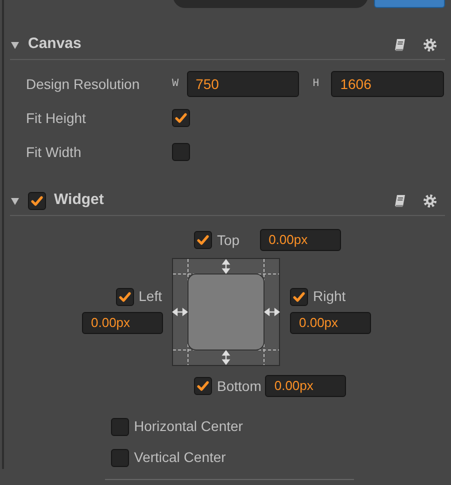  I want to click on anchor-label: Right, so click(329, 296).